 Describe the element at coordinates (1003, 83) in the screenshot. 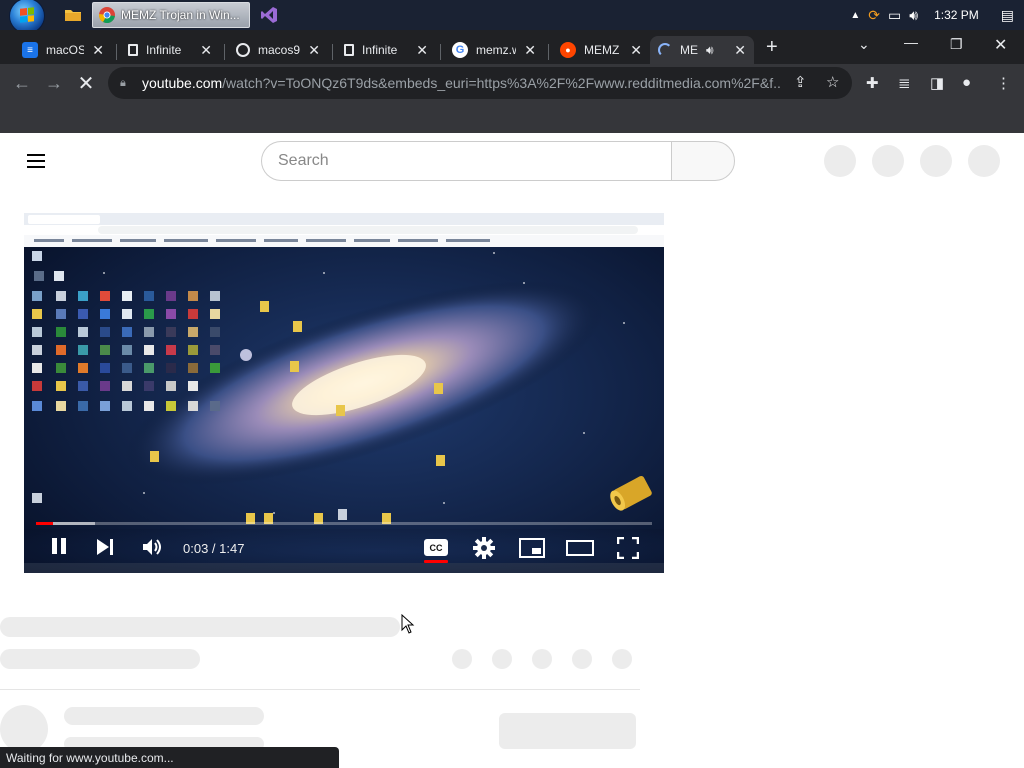

I see `menu-kebab-icon: ⋮` at that location.